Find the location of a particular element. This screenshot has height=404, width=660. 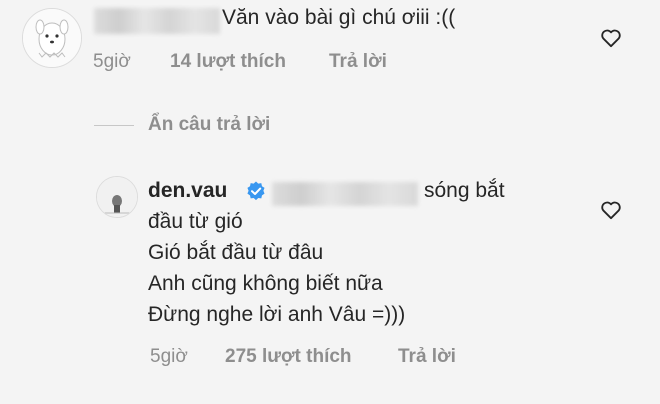

comment-likes: 14 lượt thích is located at coordinates (228, 62).